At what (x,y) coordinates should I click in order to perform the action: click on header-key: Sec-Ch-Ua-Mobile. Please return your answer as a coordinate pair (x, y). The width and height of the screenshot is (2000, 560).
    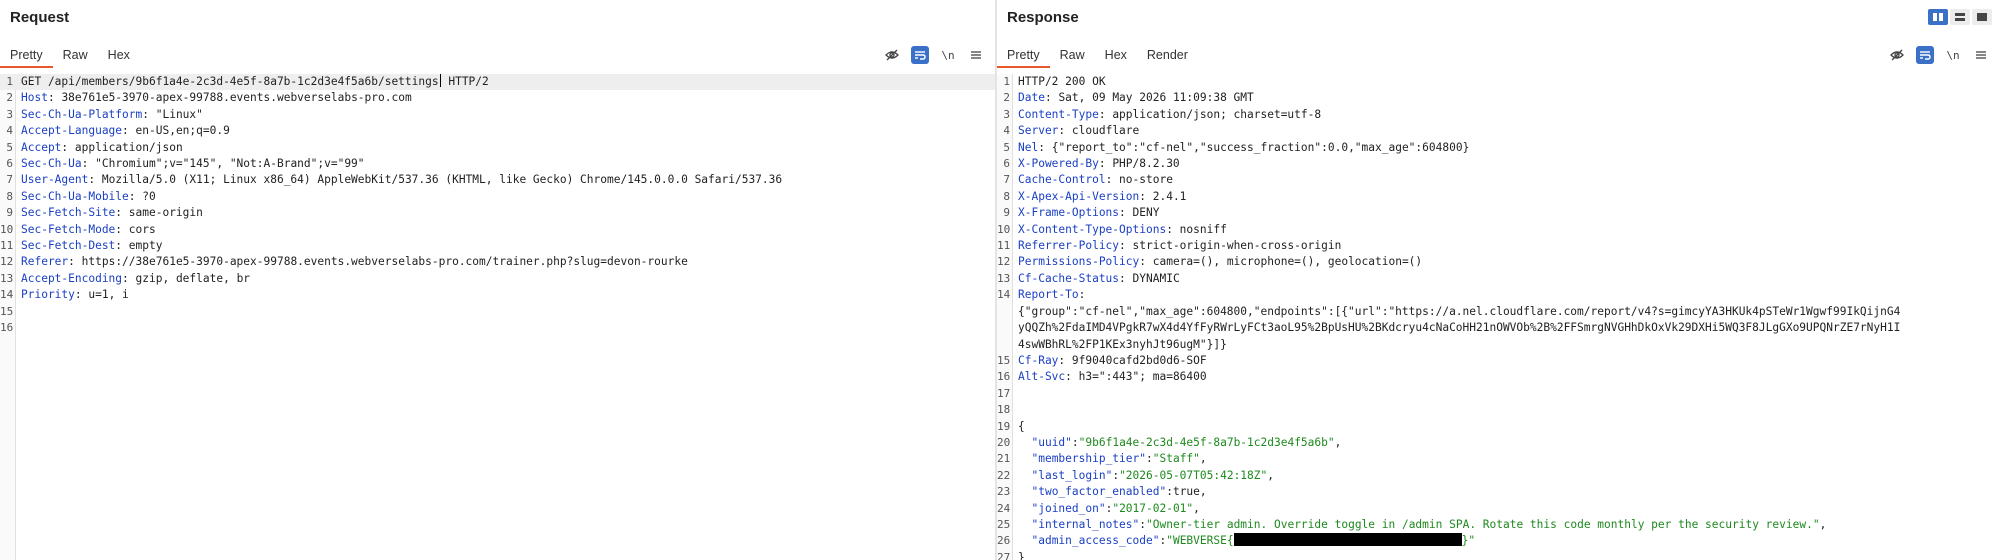
    Looking at the image, I should click on (75, 196).